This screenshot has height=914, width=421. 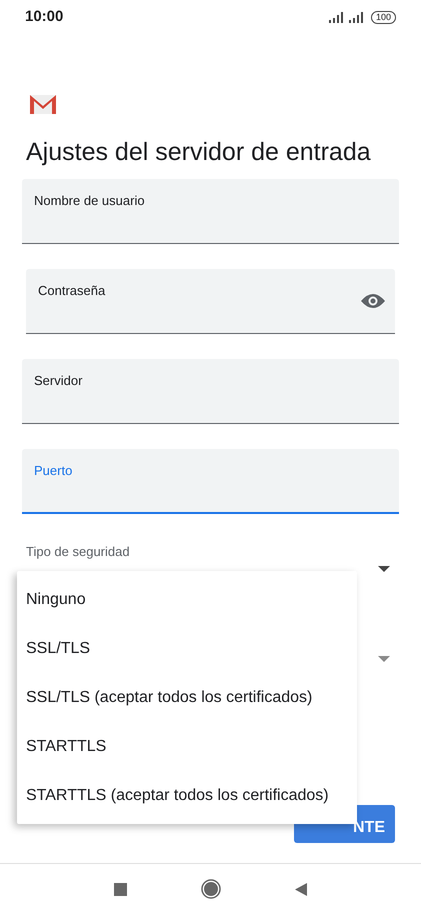 What do you see at coordinates (199, 152) in the screenshot?
I see `page-title: Ajustes del servidor de entrada` at bounding box center [199, 152].